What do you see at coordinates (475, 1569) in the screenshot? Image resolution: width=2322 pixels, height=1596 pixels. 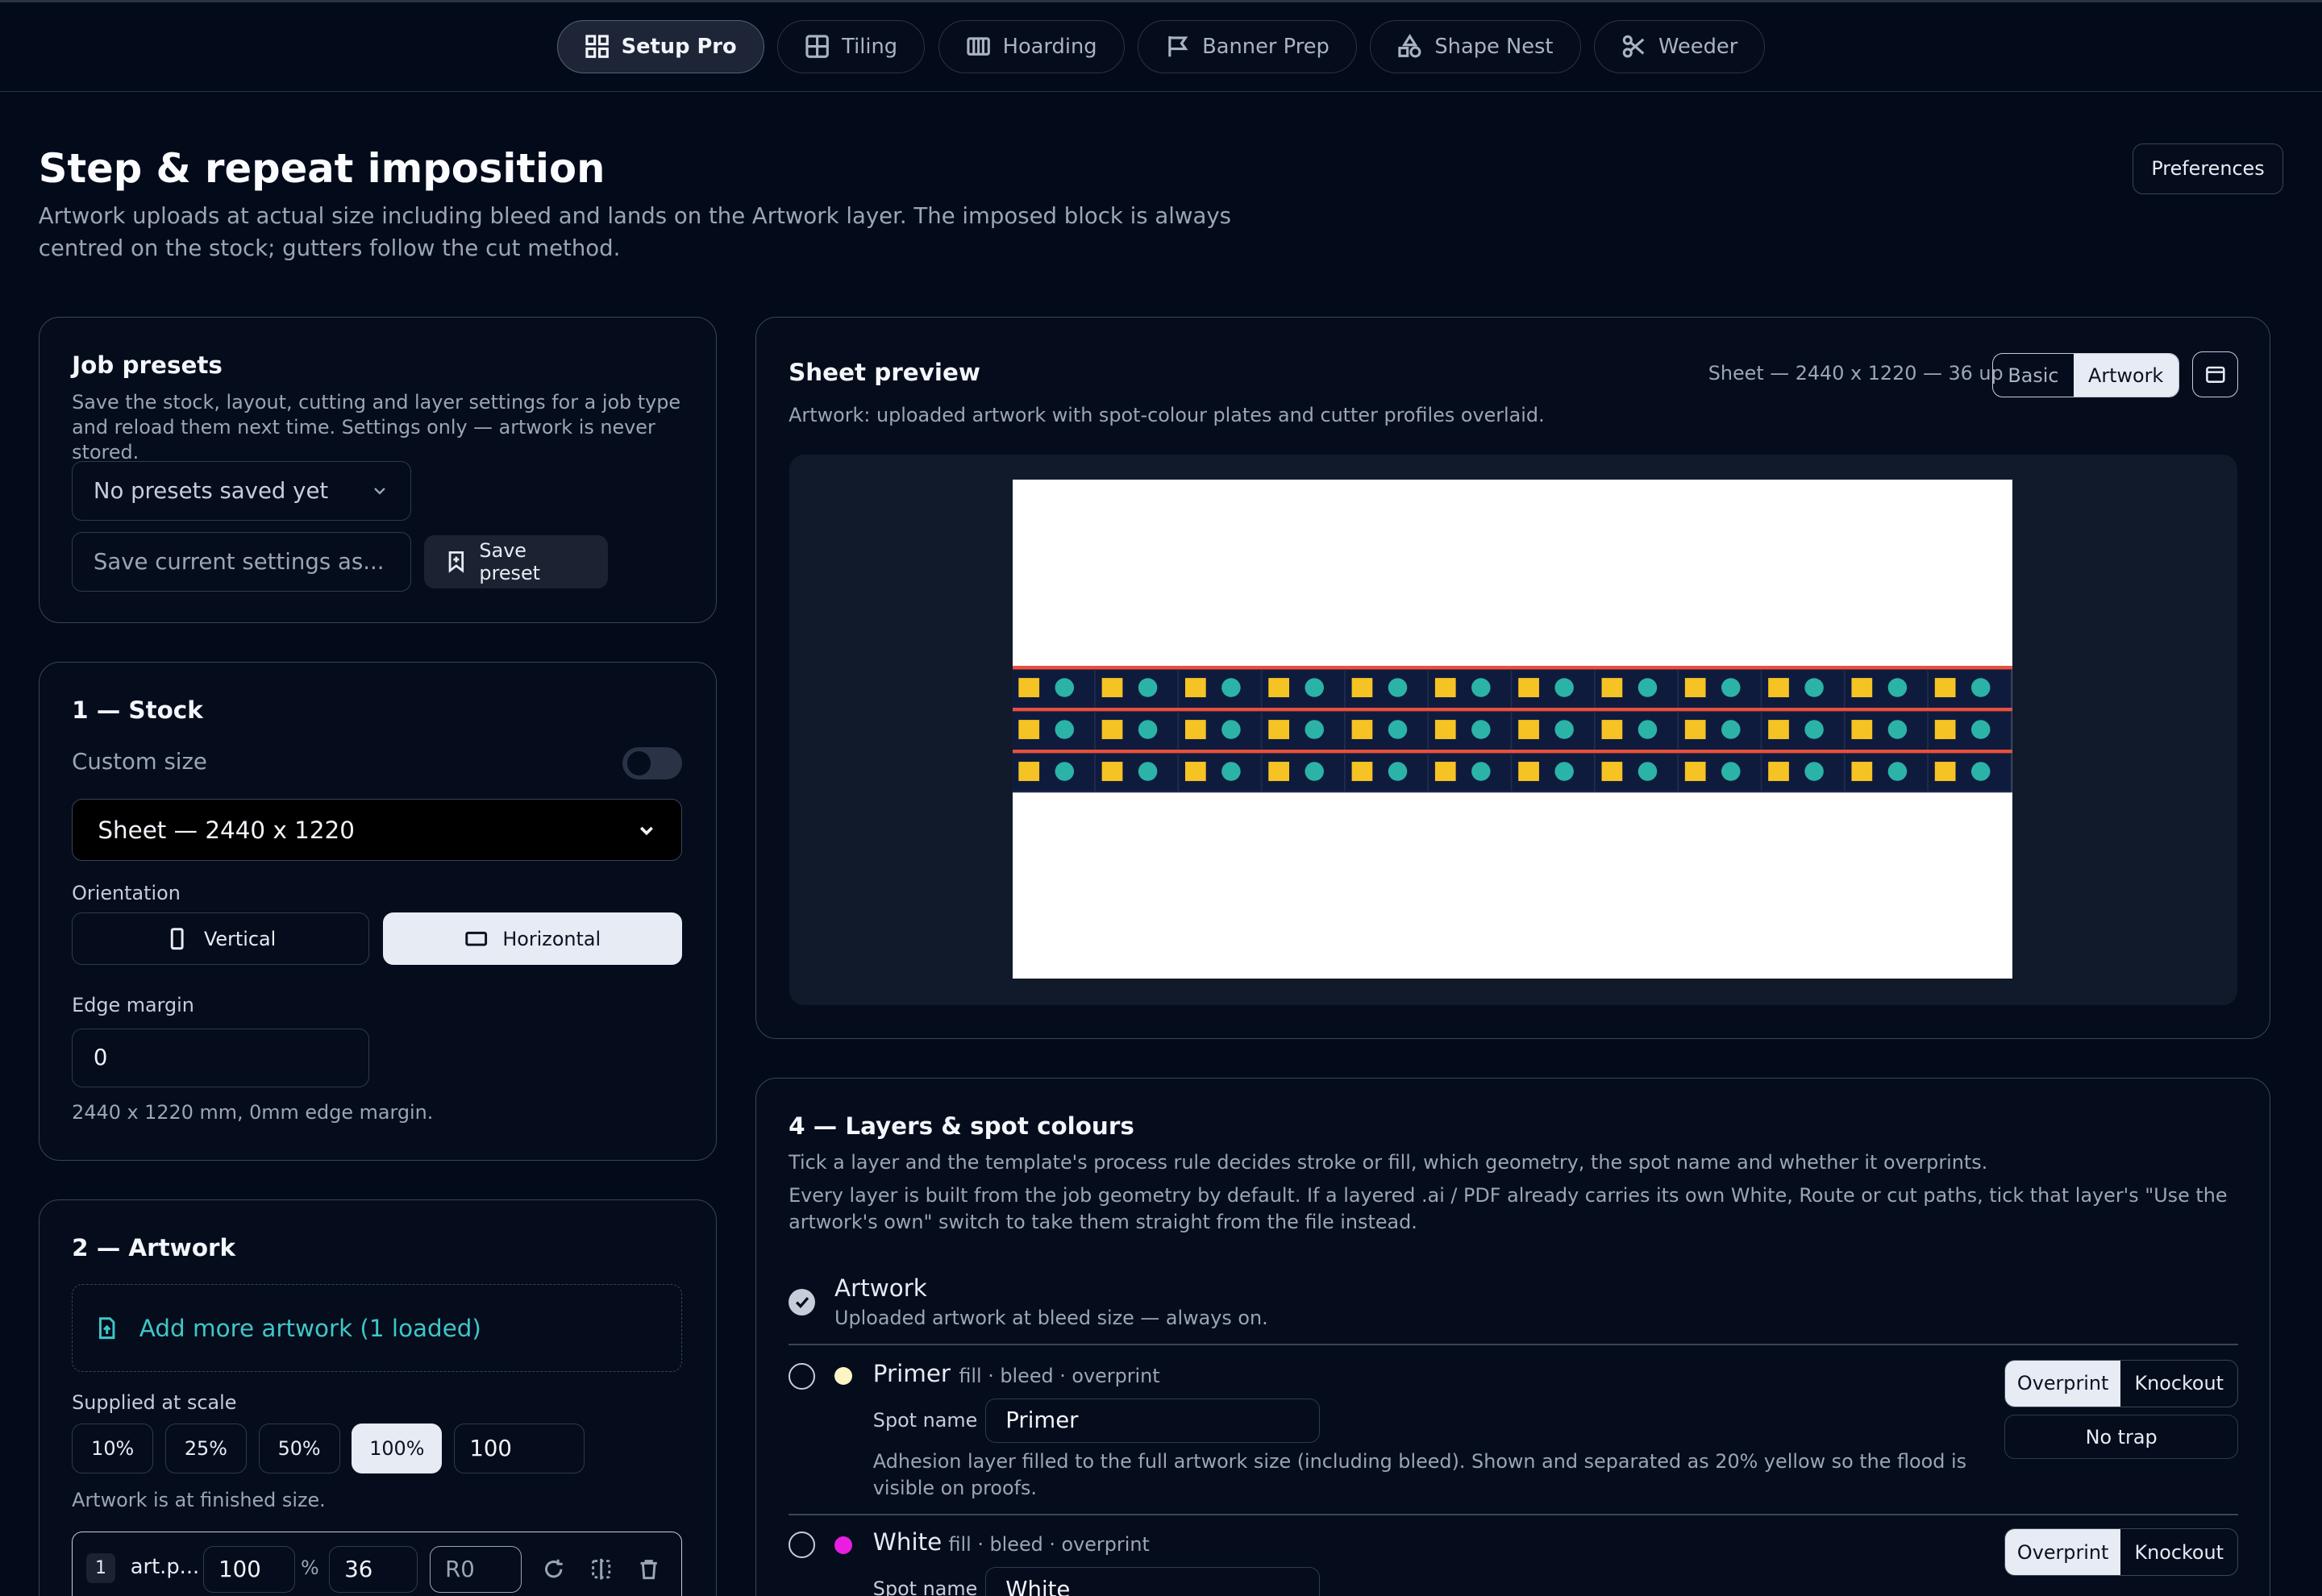 I see `file-rotation-input: R0` at bounding box center [475, 1569].